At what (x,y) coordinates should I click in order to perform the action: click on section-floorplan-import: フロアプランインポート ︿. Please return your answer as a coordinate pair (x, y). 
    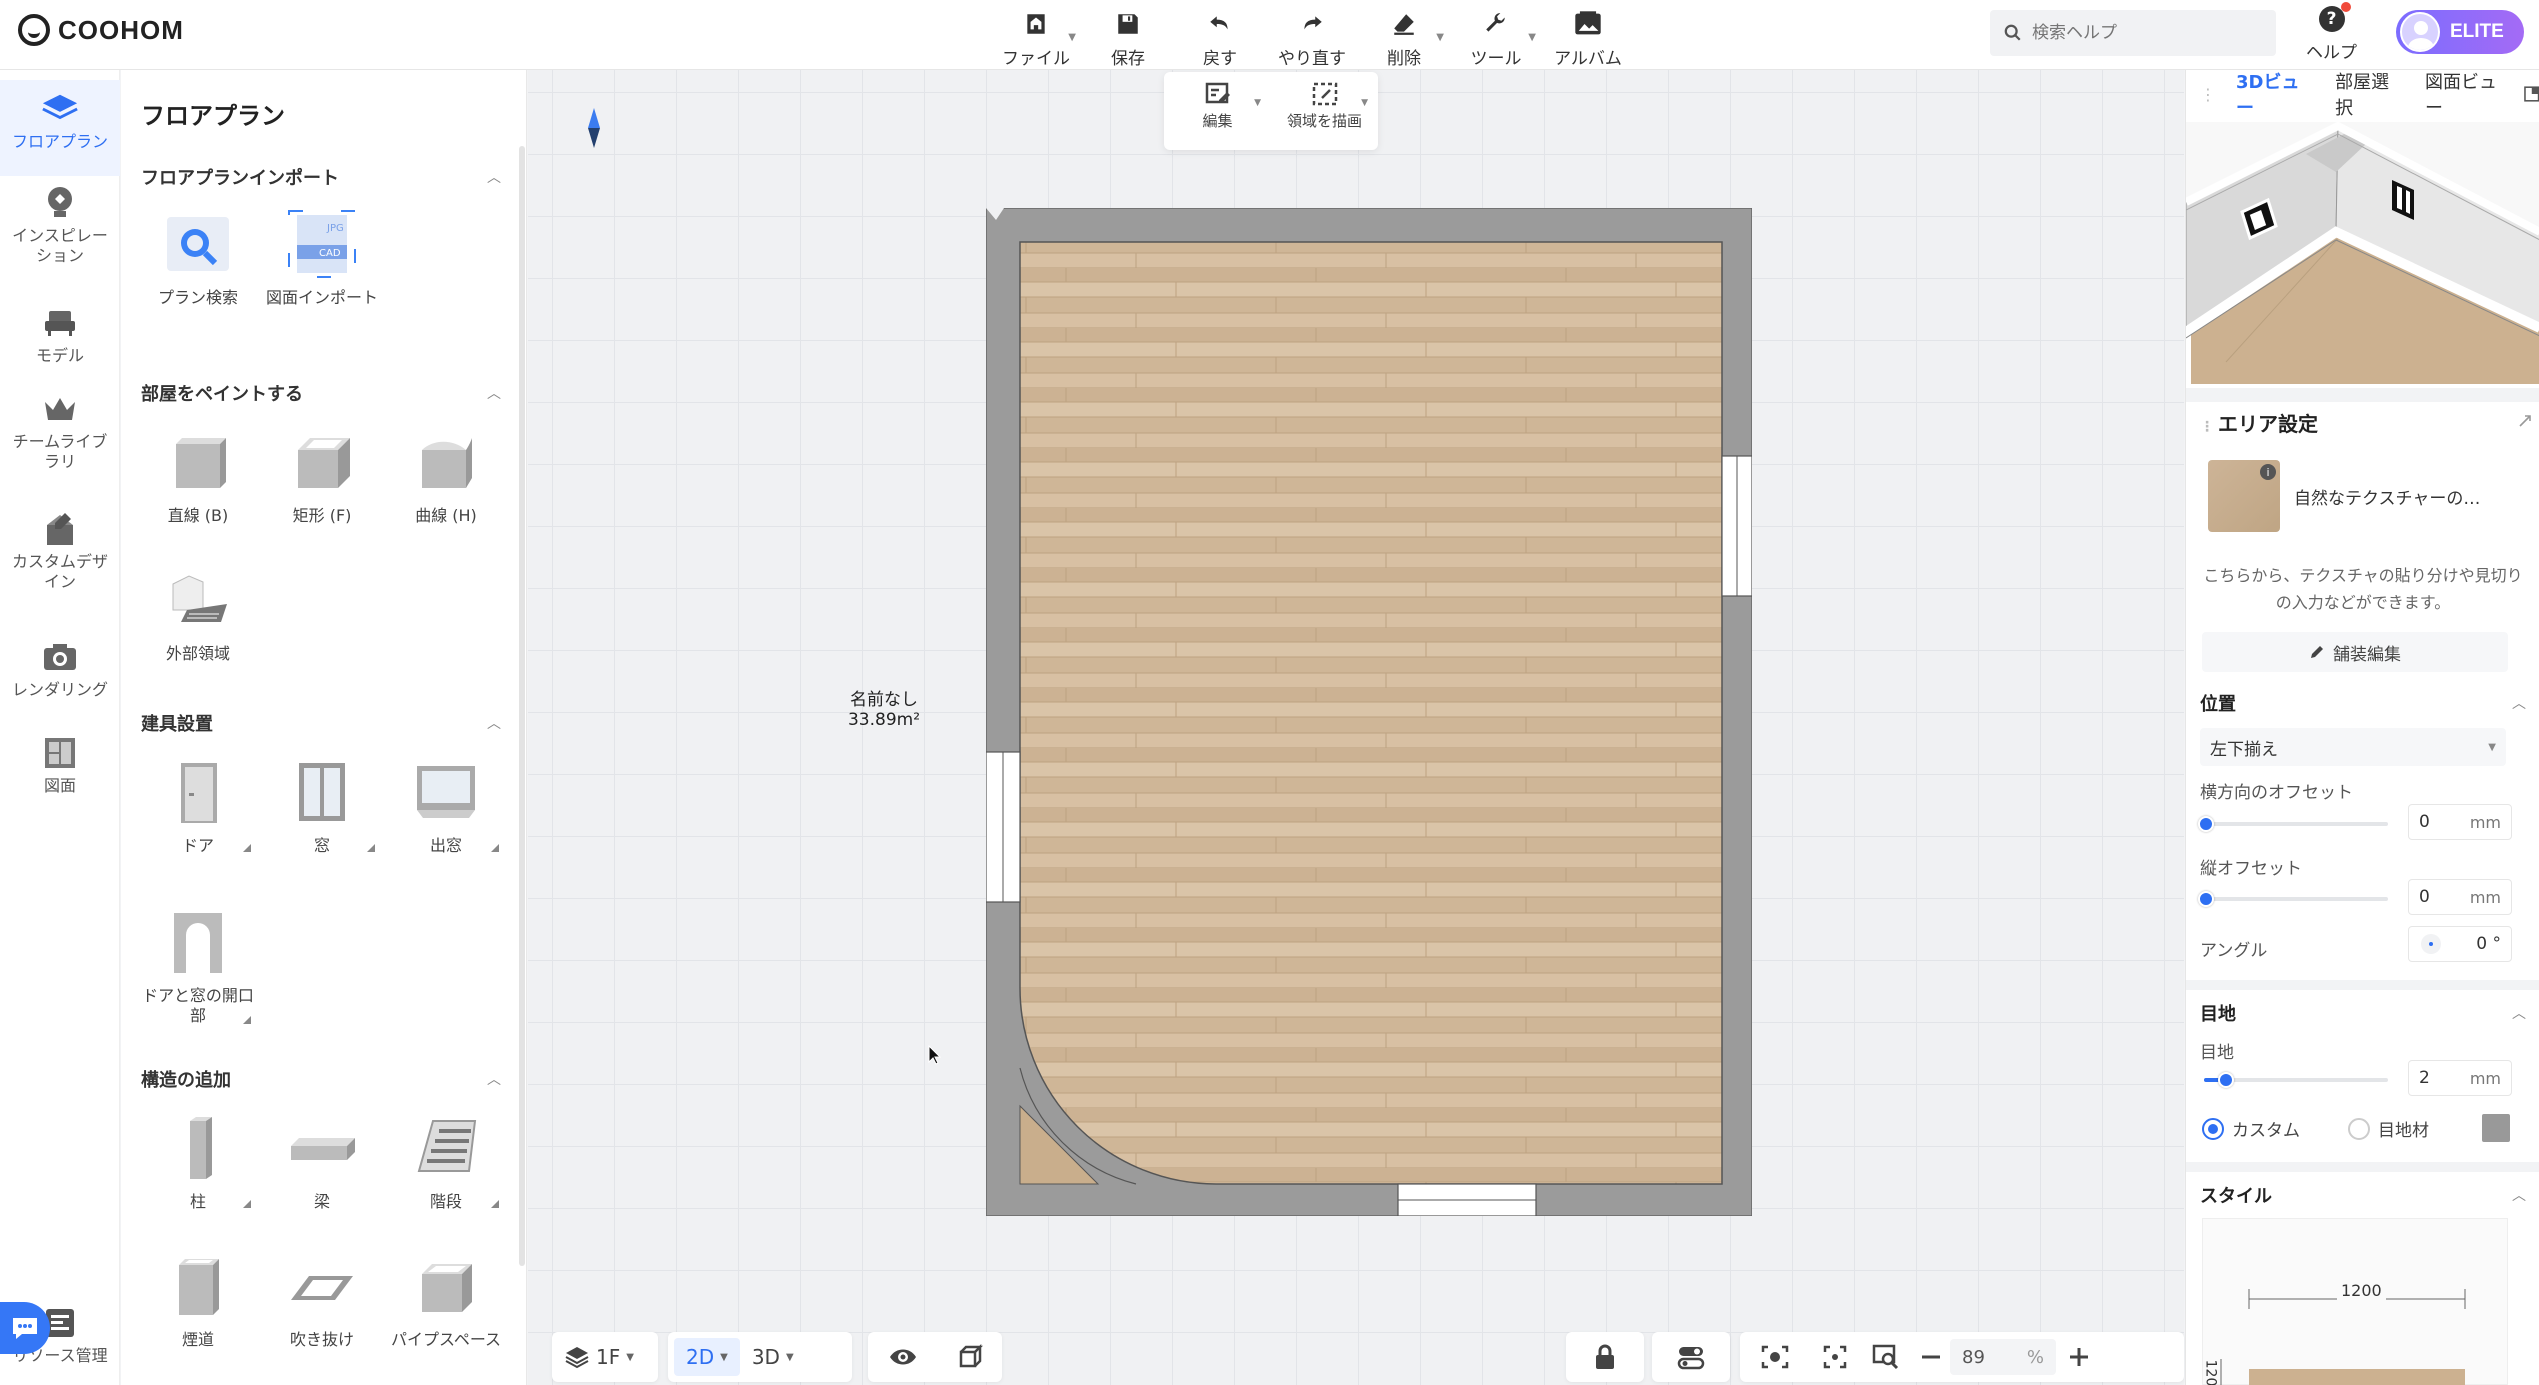
    Looking at the image, I should click on (321, 177).